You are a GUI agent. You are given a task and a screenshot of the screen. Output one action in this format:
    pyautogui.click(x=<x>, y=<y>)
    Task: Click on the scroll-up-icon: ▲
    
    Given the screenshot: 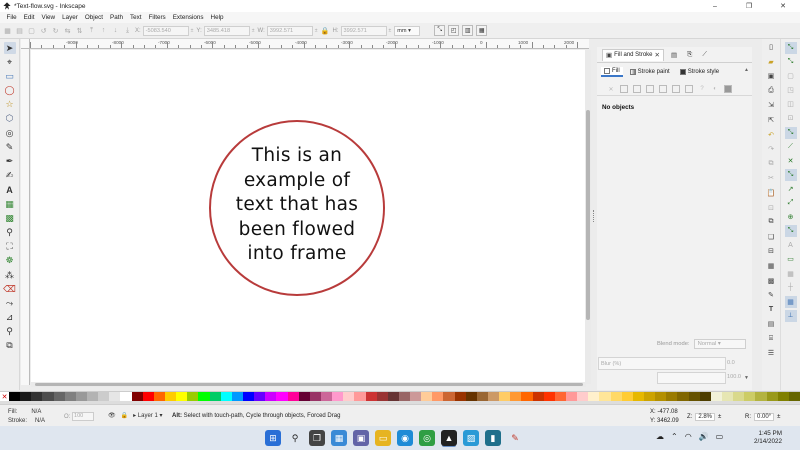 What is the action you would take?
    pyautogui.click(x=747, y=70)
    